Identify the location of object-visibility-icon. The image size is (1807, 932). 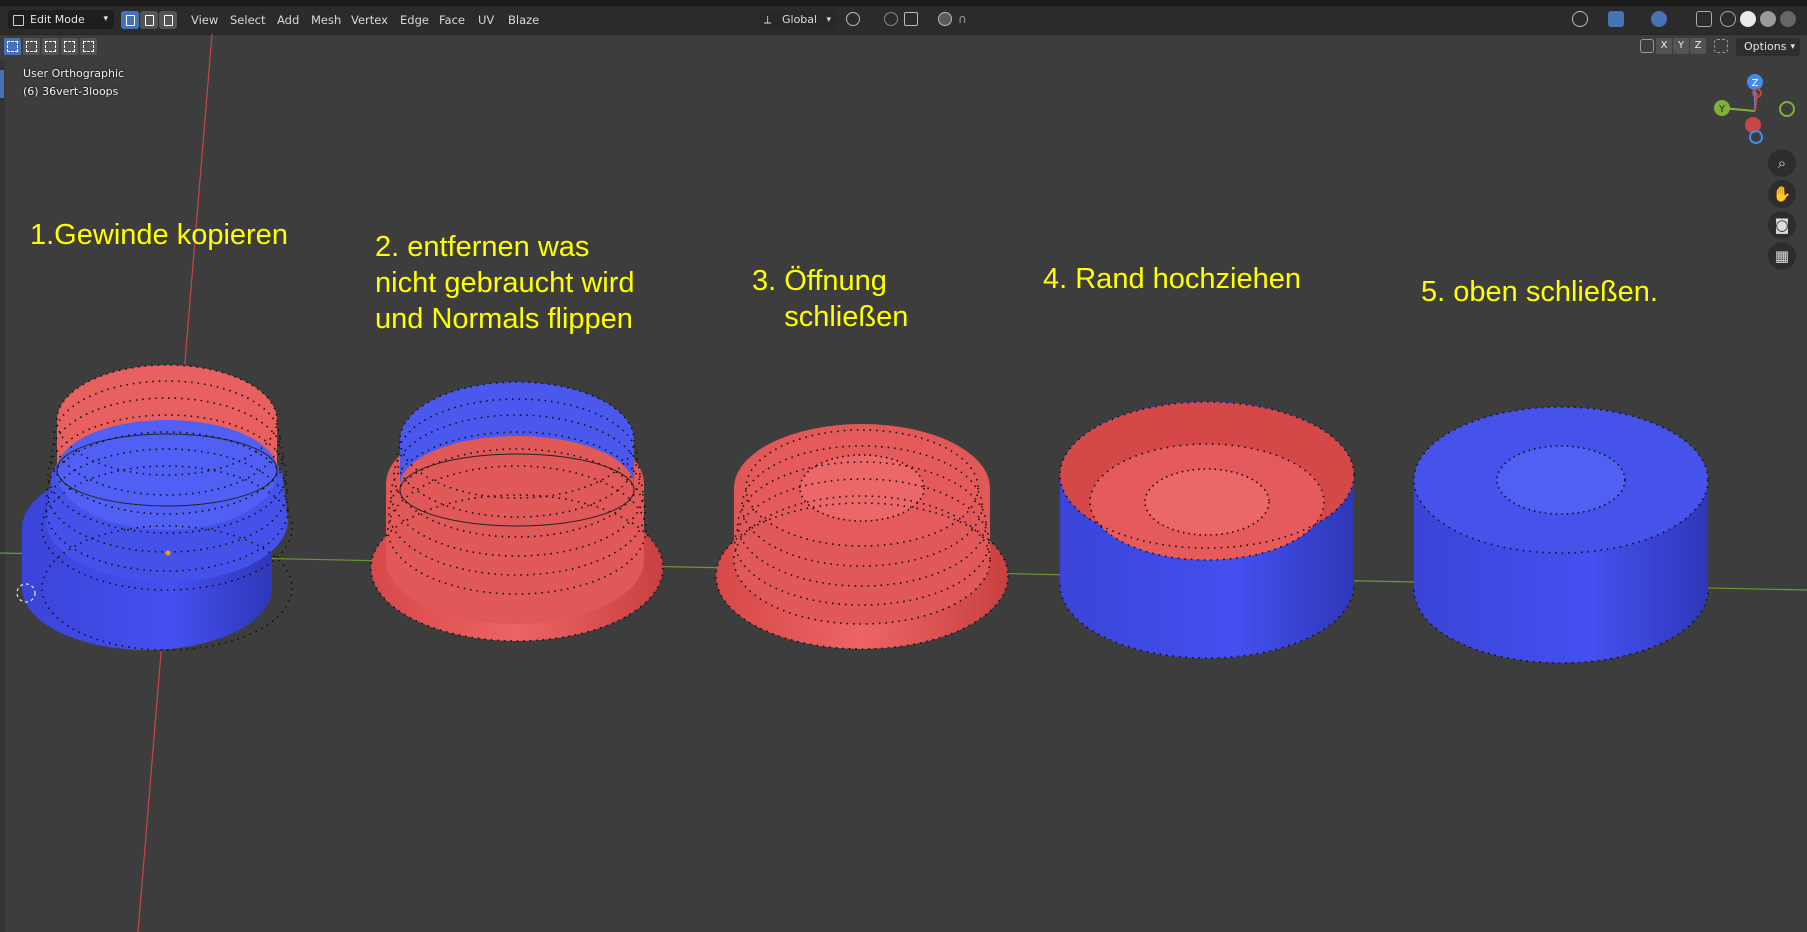
(1580, 19).